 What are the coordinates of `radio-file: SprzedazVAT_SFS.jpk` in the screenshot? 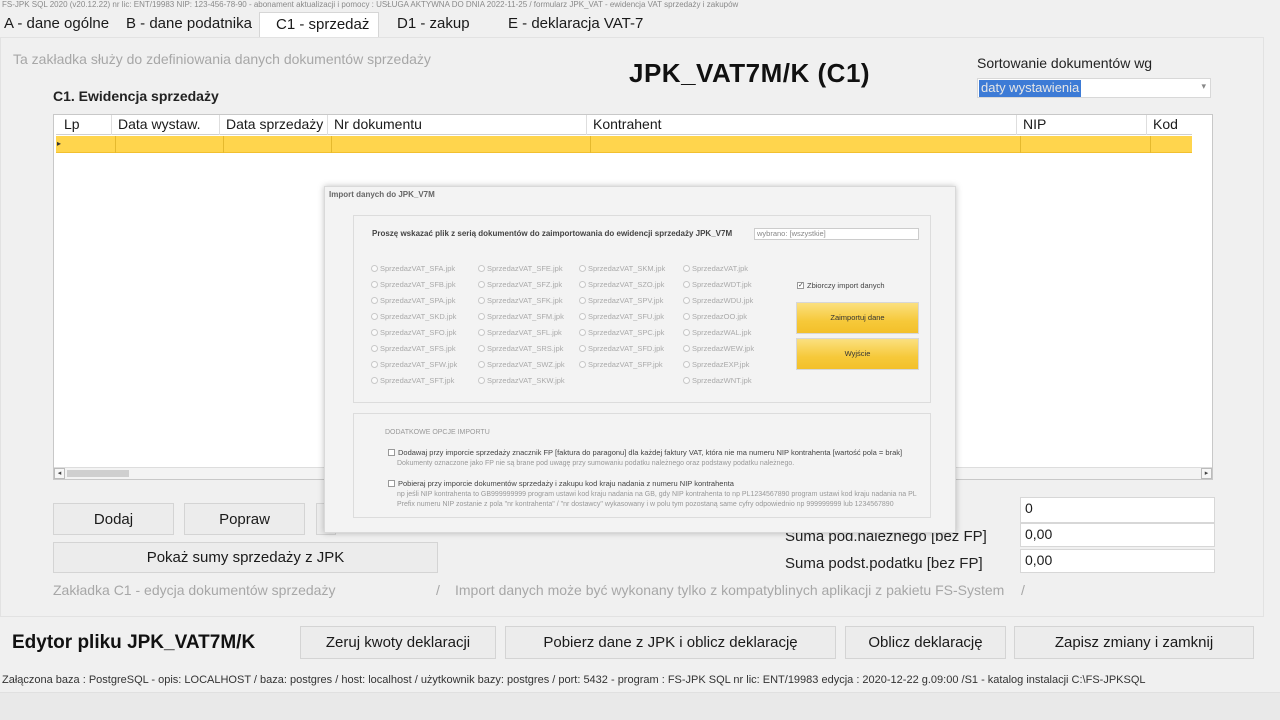 It's located at (413, 348).